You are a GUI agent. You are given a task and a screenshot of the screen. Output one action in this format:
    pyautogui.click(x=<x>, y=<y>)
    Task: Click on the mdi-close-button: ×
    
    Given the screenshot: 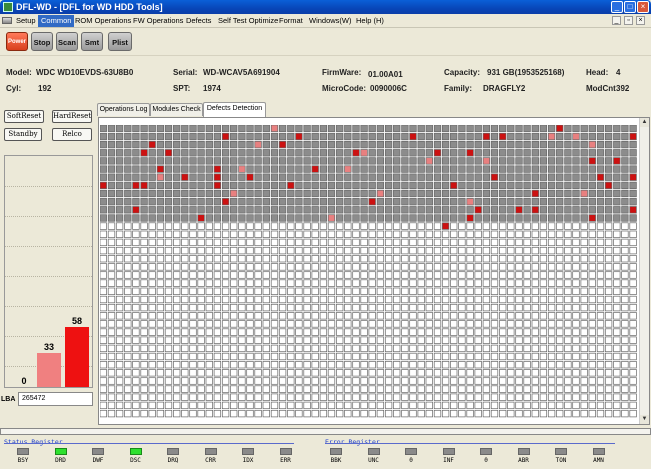 What is the action you would take?
    pyautogui.click(x=640, y=20)
    